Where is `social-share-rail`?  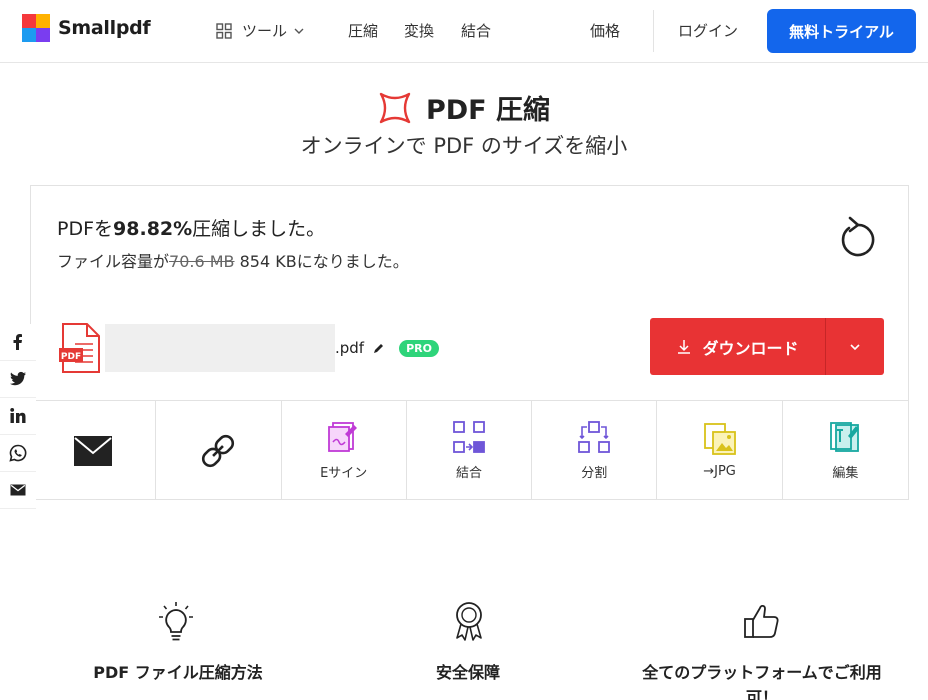
social-share-rail is located at coordinates (18, 416).